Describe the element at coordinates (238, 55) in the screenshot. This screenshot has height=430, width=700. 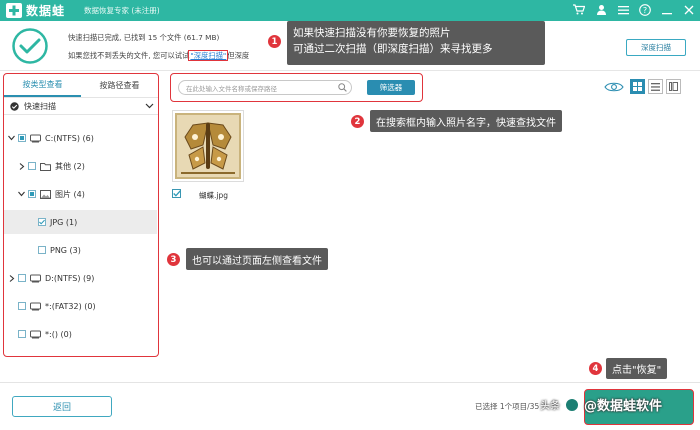
I see `scan-hint-suffix: 但深度` at that location.